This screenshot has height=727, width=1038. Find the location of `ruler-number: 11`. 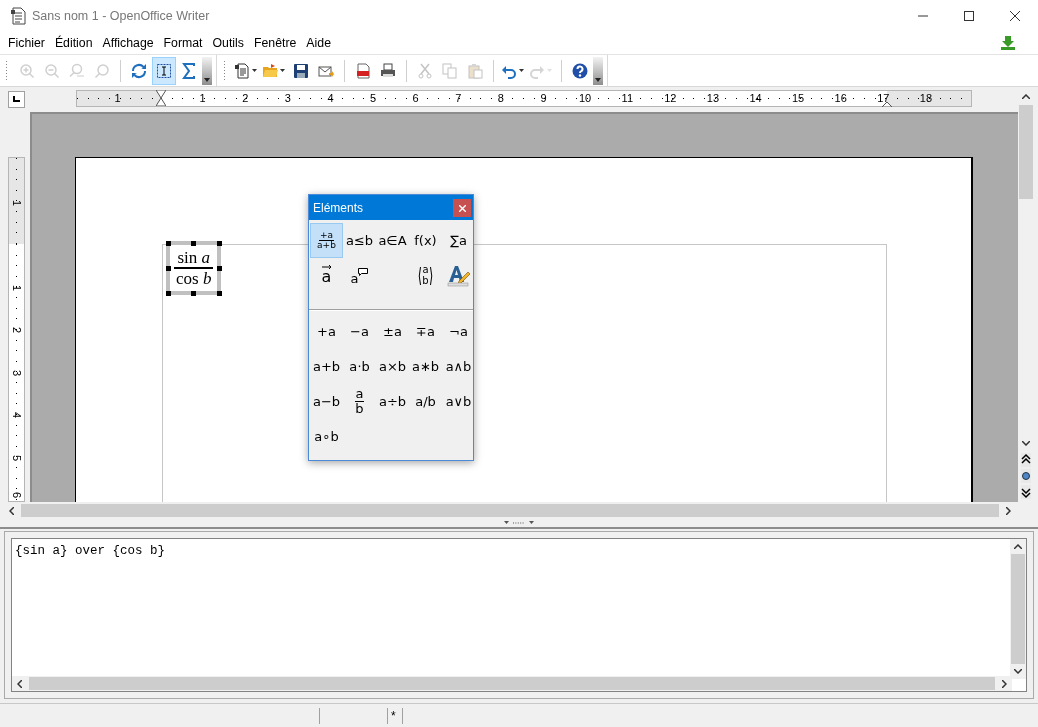

ruler-number: 11 is located at coordinates (627, 98).